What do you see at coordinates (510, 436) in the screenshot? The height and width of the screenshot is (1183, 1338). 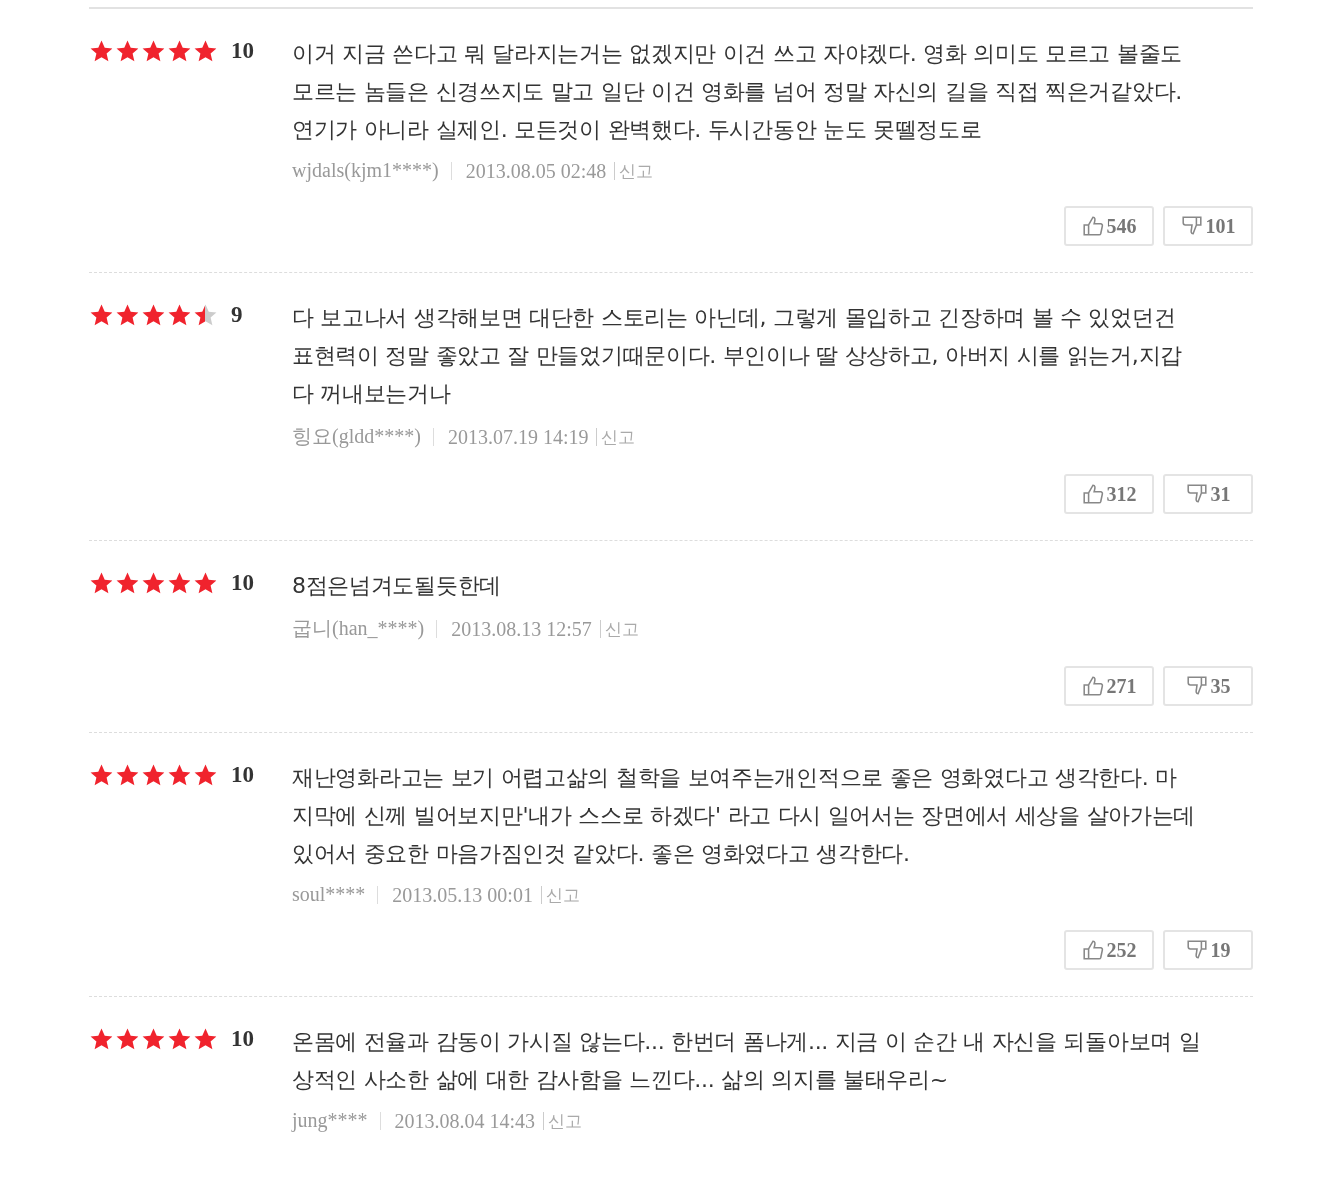 I see `review-date: 2013.07.19 14:19` at bounding box center [510, 436].